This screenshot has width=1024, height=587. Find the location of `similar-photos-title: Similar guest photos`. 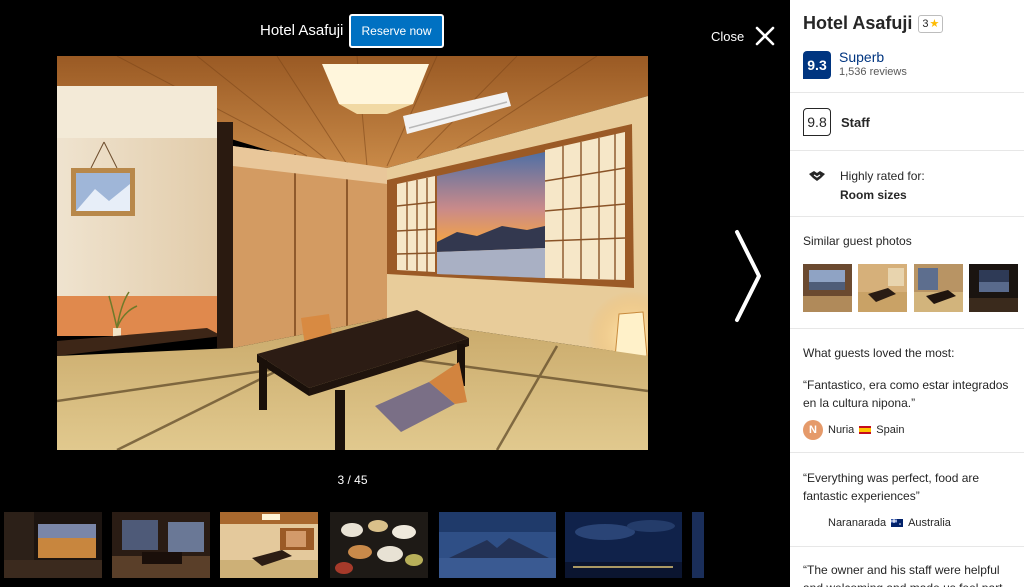

similar-photos-title: Similar guest photos is located at coordinates (857, 241).